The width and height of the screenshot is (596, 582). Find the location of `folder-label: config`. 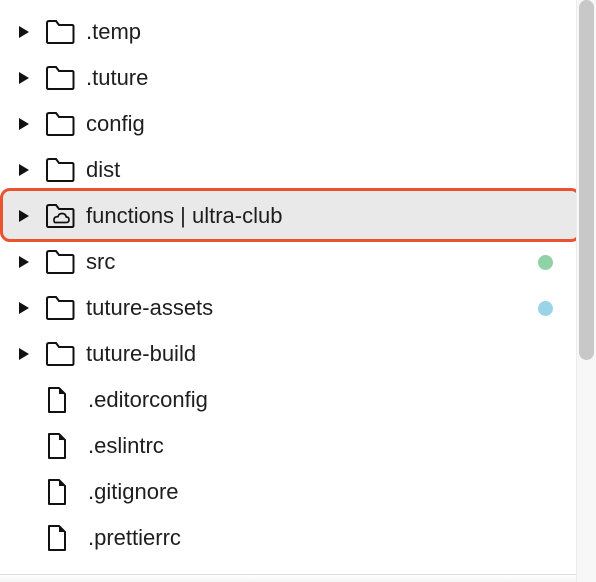

folder-label: config is located at coordinates (115, 123).